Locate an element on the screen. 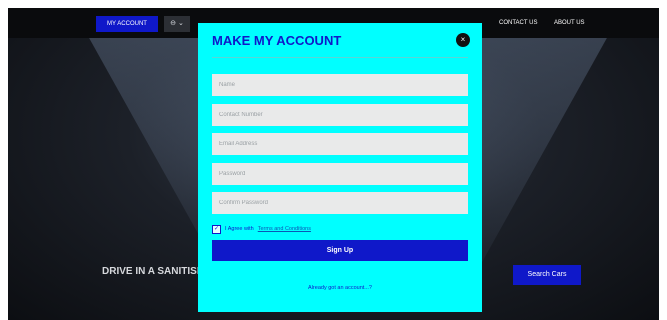  login-link: Already got an account...? is located at coordinates (340, 288).